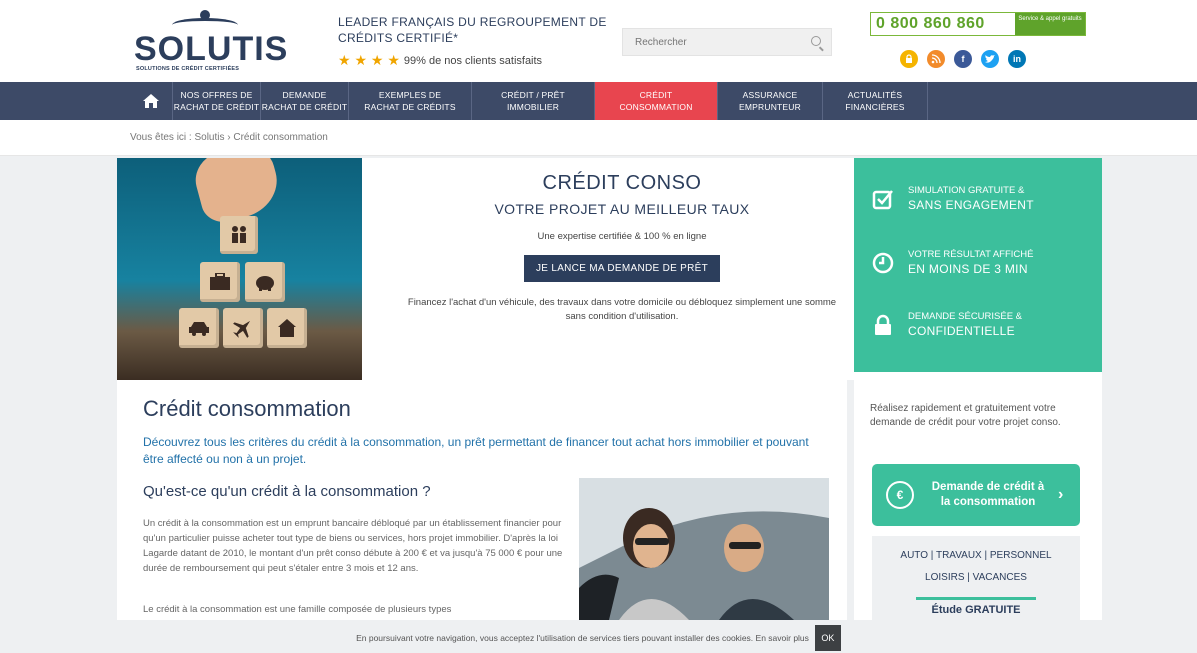  What do you see at coordinates (1017, 59) in the screenshot?
I see `linkedin-icon: in` at bounding box center [1017, 59].